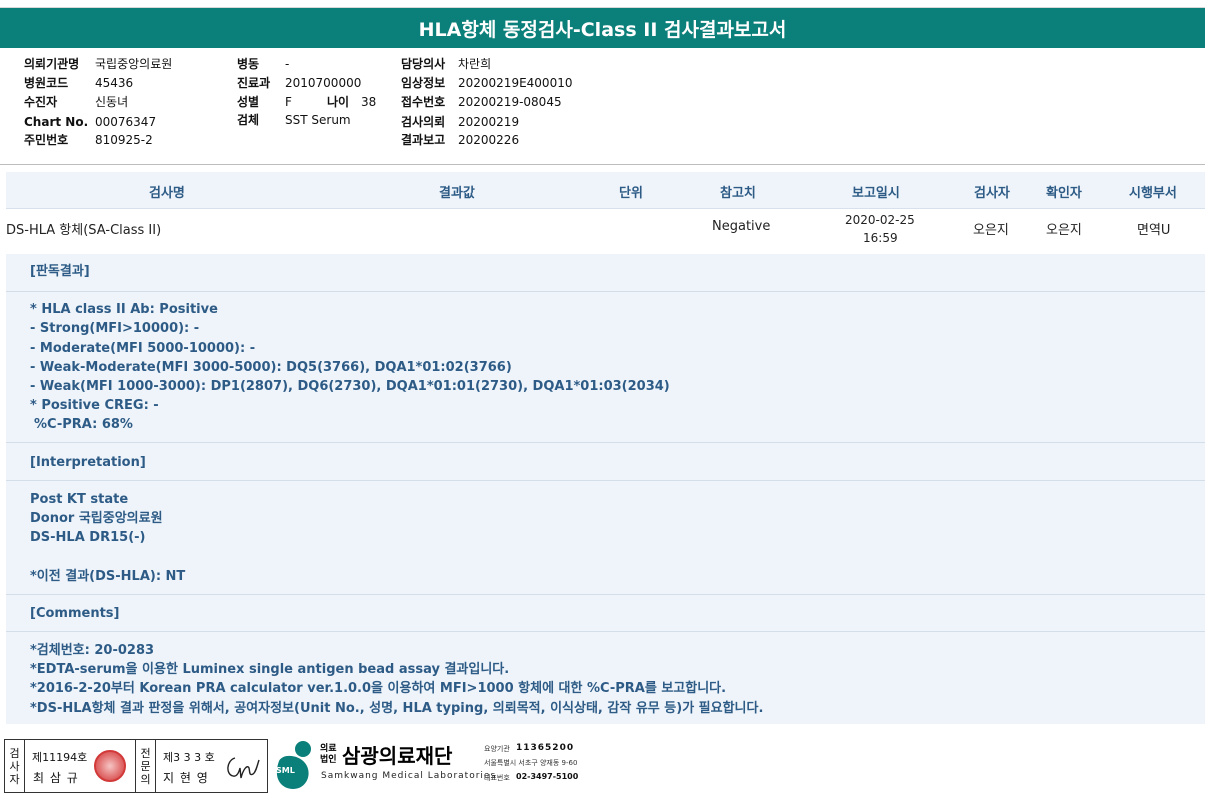 This screenshot has width=1205, height=804. I want to click on age-label: 나이, so click(338, 102).